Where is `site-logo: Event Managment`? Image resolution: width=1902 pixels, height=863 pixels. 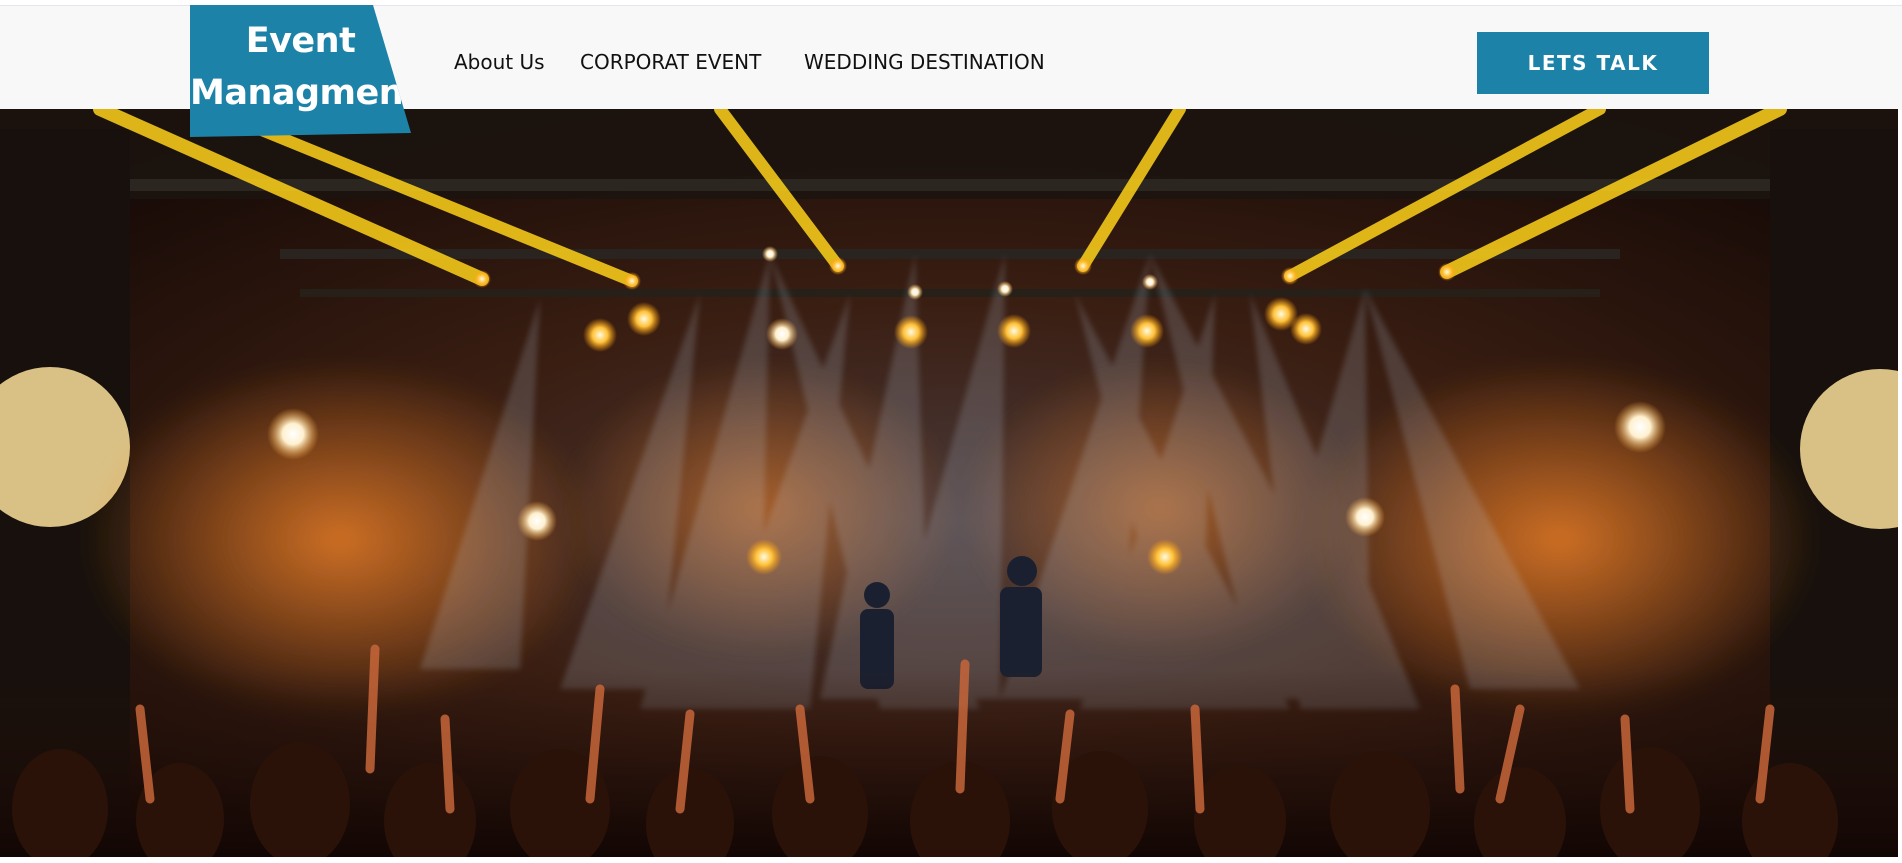
site-logo: Event Managment is located at coordinates (300, 71).